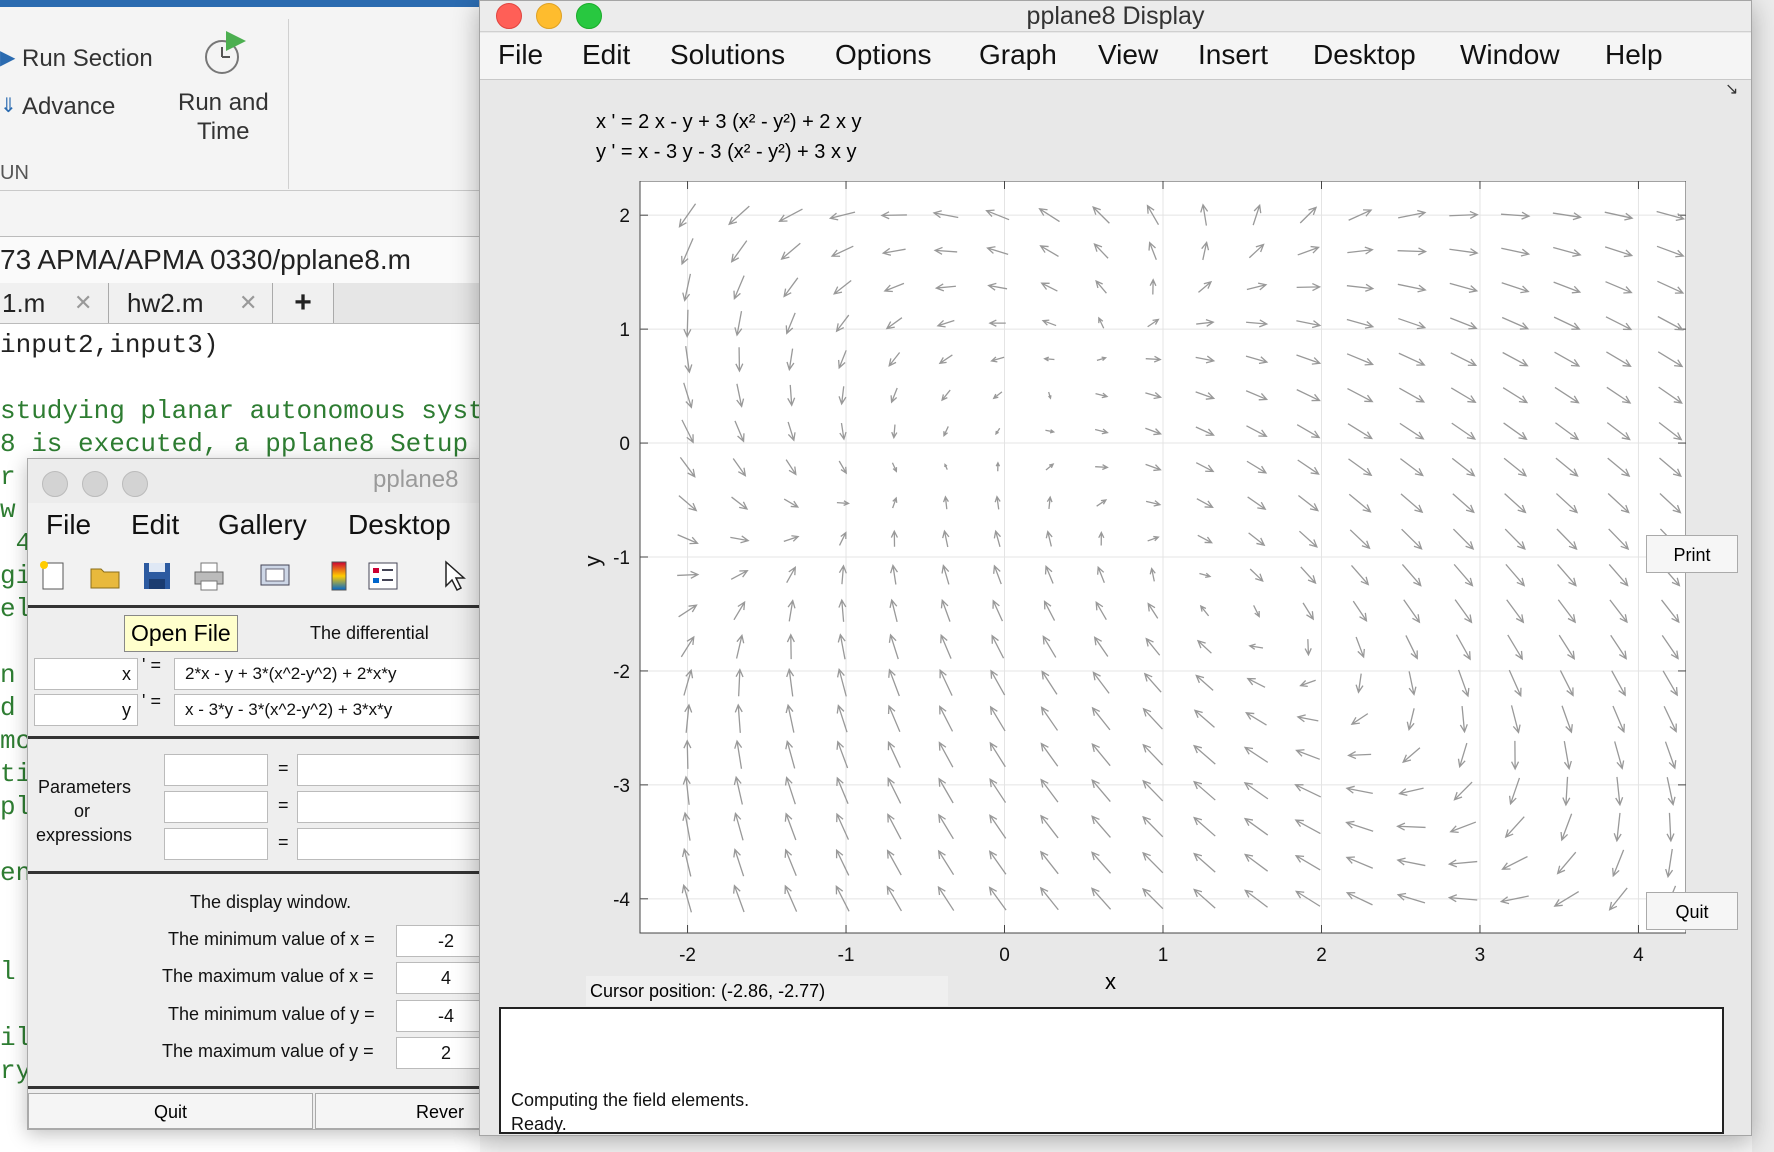 This screenshot has height=1152, width=1774. What do you see at coordinates (595, 561) in the screenshot?
I see `y-axis-label: y` at bounding box center [595, 561].